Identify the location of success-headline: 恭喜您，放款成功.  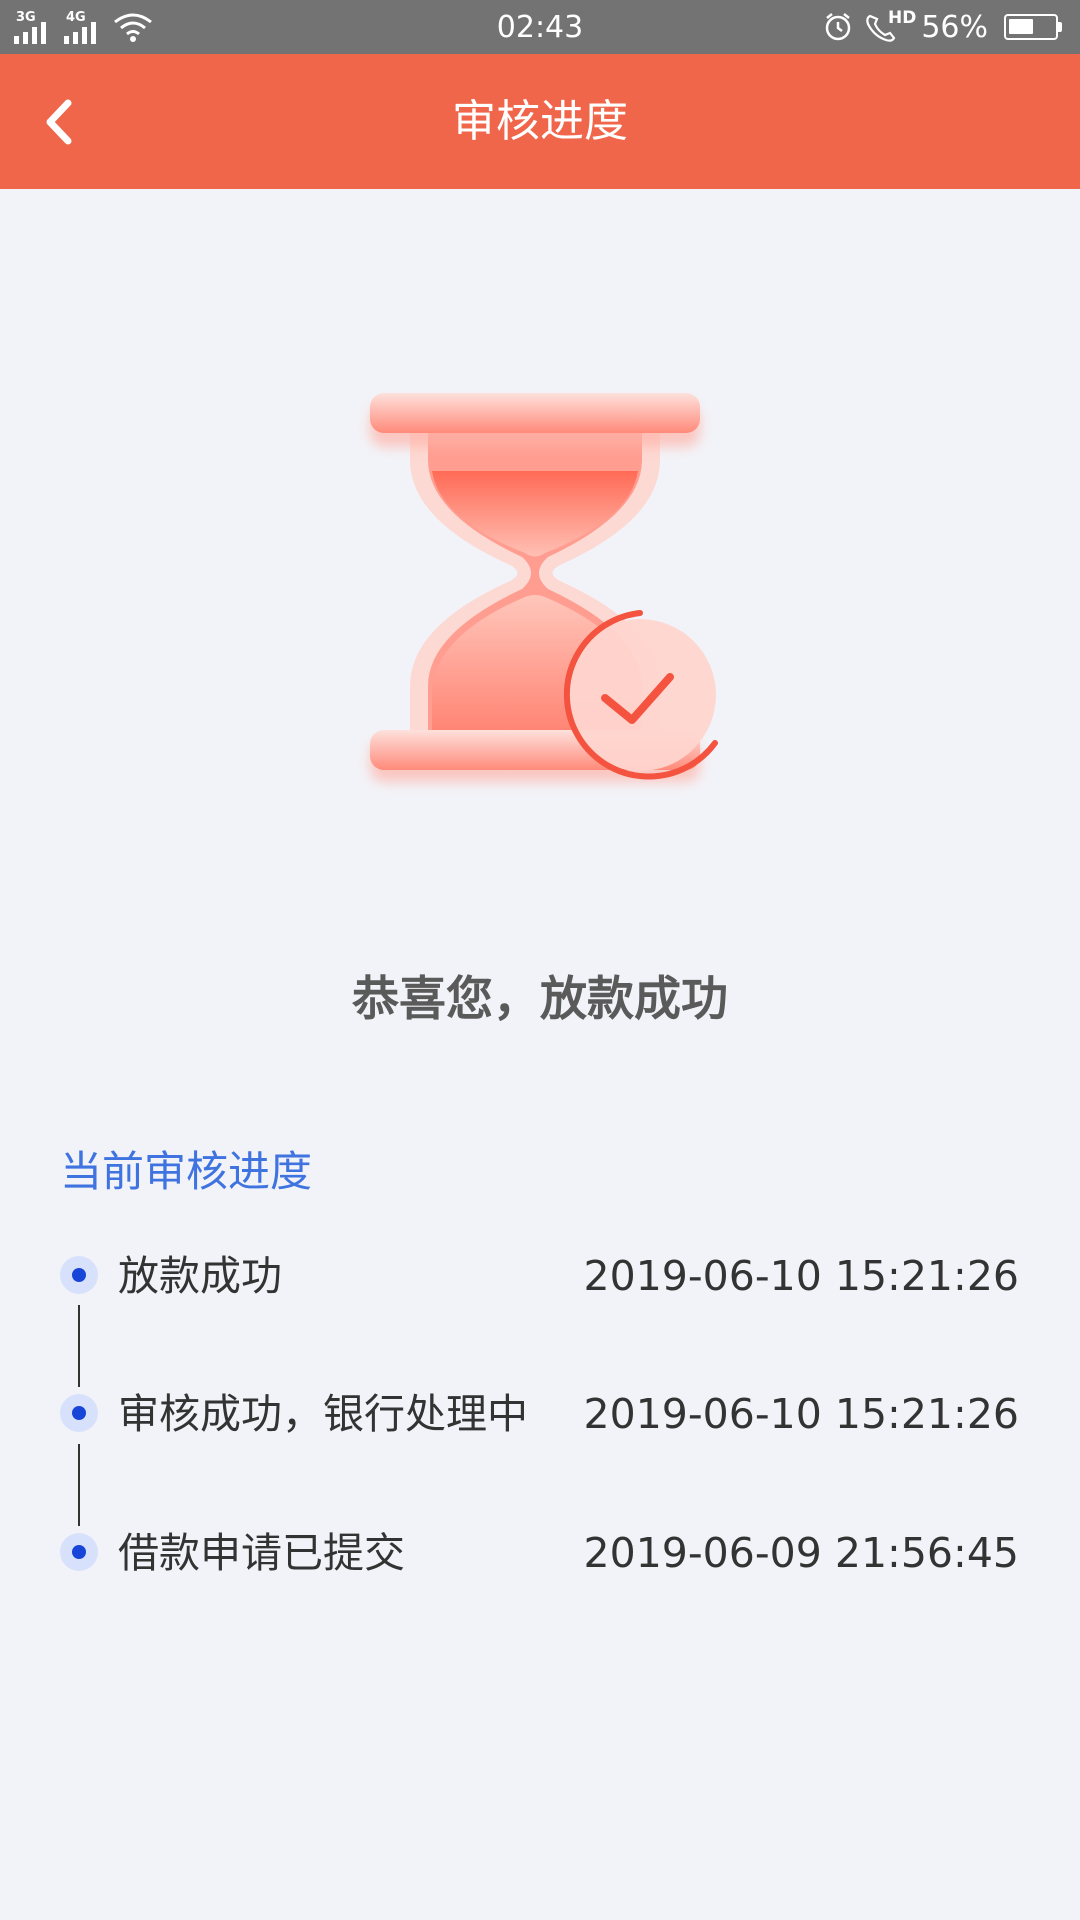
(540, 999).